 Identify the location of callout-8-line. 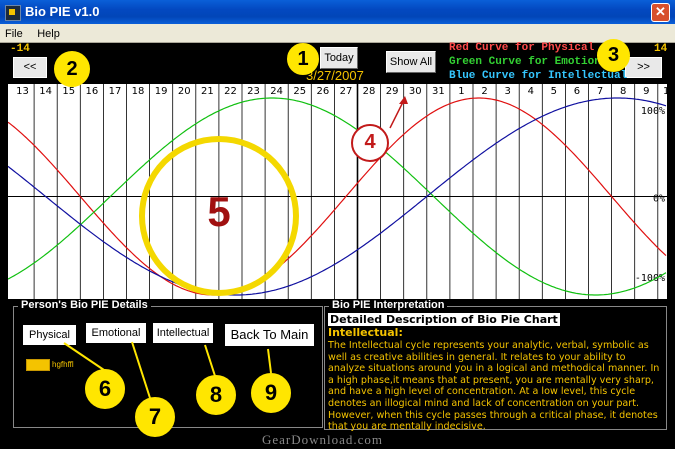
(210, 360).